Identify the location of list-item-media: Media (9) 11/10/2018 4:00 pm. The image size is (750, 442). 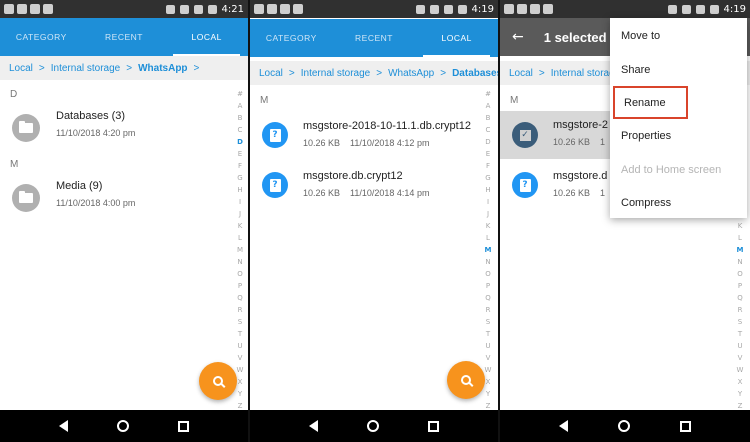
(116, 200).